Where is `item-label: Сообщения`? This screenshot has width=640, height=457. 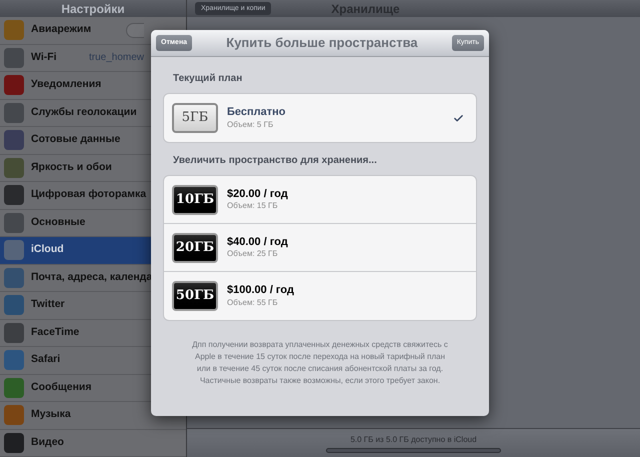 item-label: Сообщения is located at coordinates (61, 387).